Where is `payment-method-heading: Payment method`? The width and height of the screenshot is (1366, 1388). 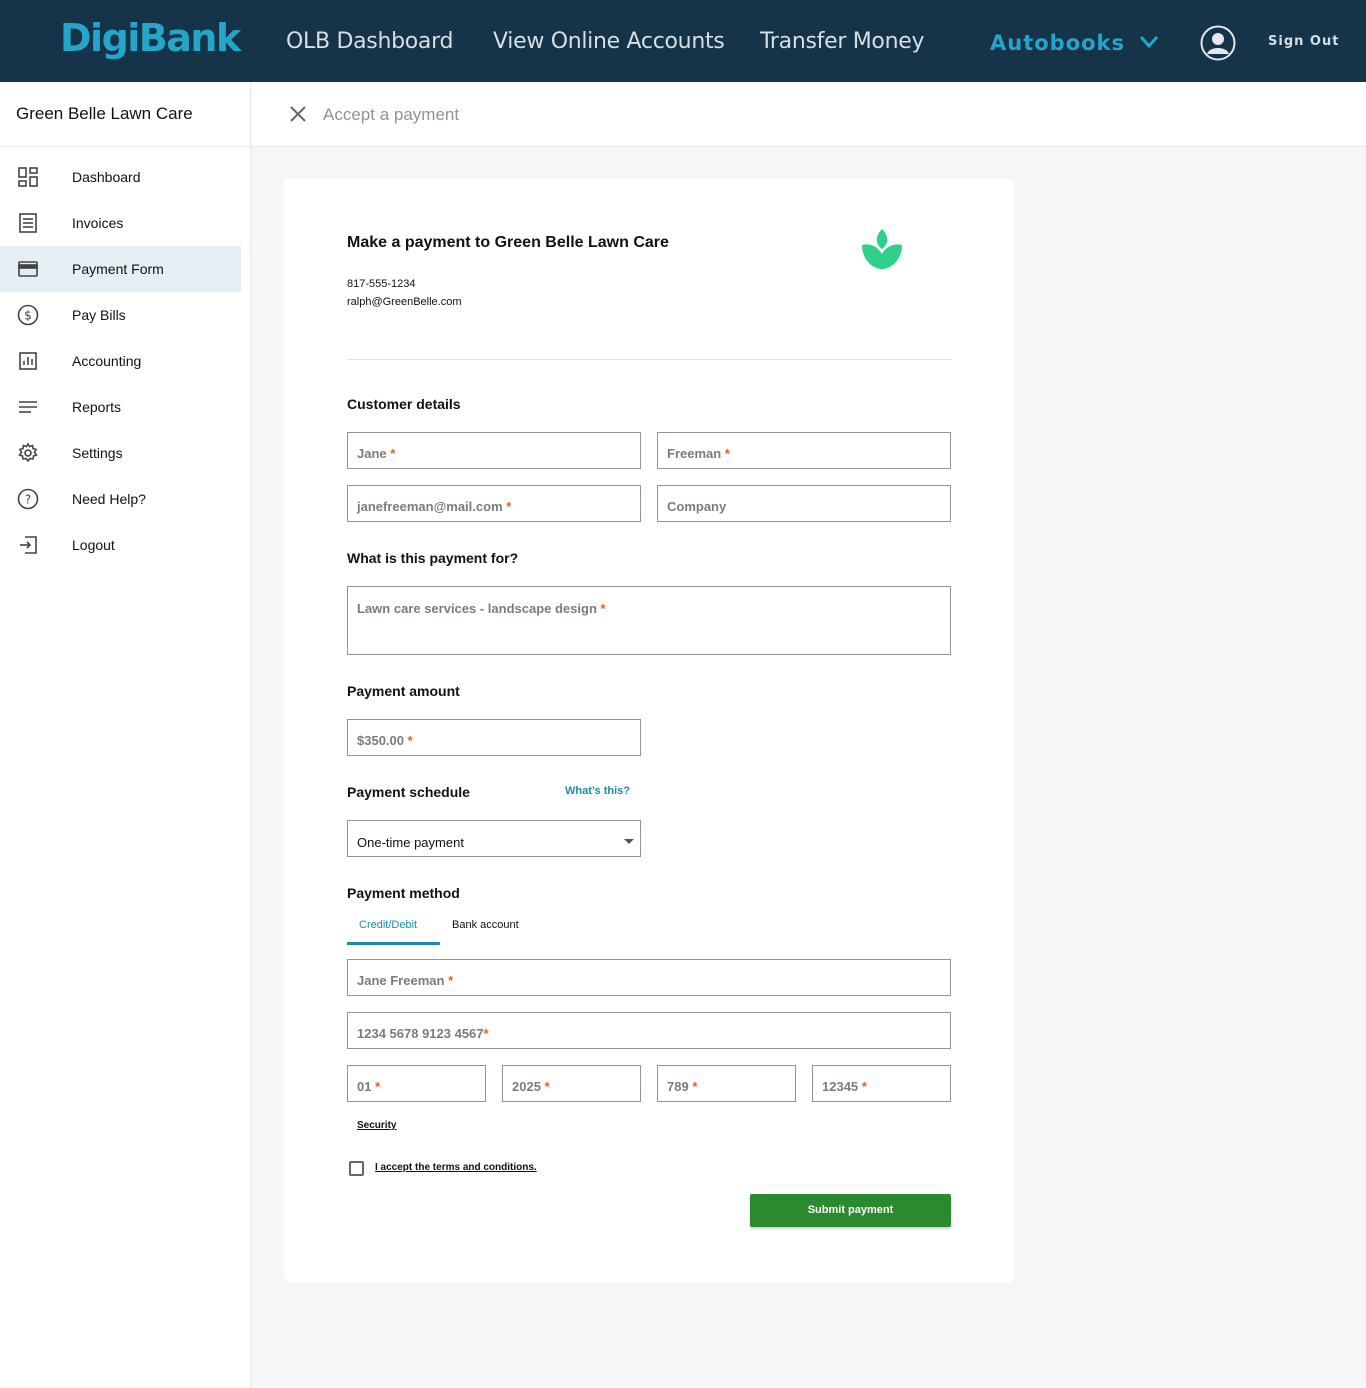
payment-method-heading: Payment method is located at coordinates (403, 893).